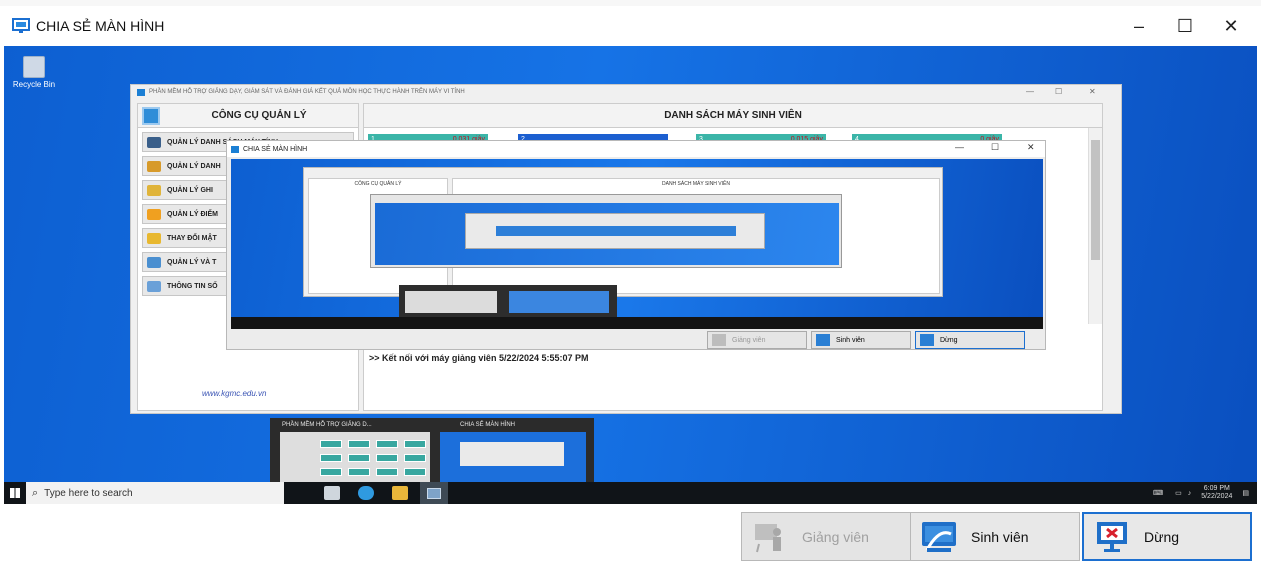 The height and width of the screenshot is (561, 1261). What do you see at coordinates (1031, 147) in the screenshot?
I see `nested-close: ✕` at bounding box center [1031, 147].